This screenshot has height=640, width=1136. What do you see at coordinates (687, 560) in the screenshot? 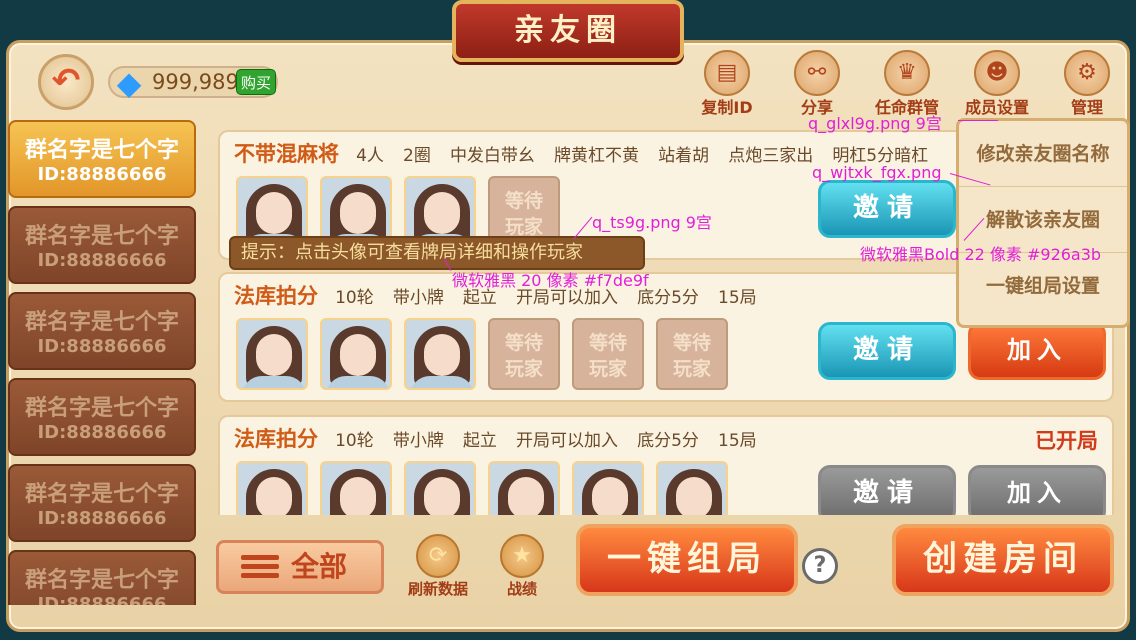
I see `quick-match-button: 一键组局` at bounding box center [687, 560].